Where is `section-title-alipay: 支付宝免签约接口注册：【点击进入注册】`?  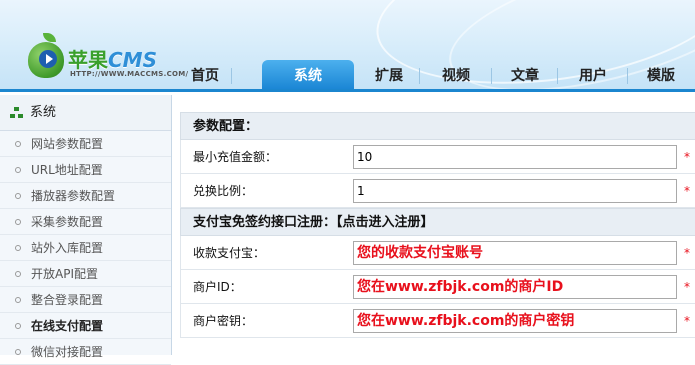 section-title-alipay: 支付宝免签约接口注册：【点击进入注册】 is located at coordinates (437, 222).